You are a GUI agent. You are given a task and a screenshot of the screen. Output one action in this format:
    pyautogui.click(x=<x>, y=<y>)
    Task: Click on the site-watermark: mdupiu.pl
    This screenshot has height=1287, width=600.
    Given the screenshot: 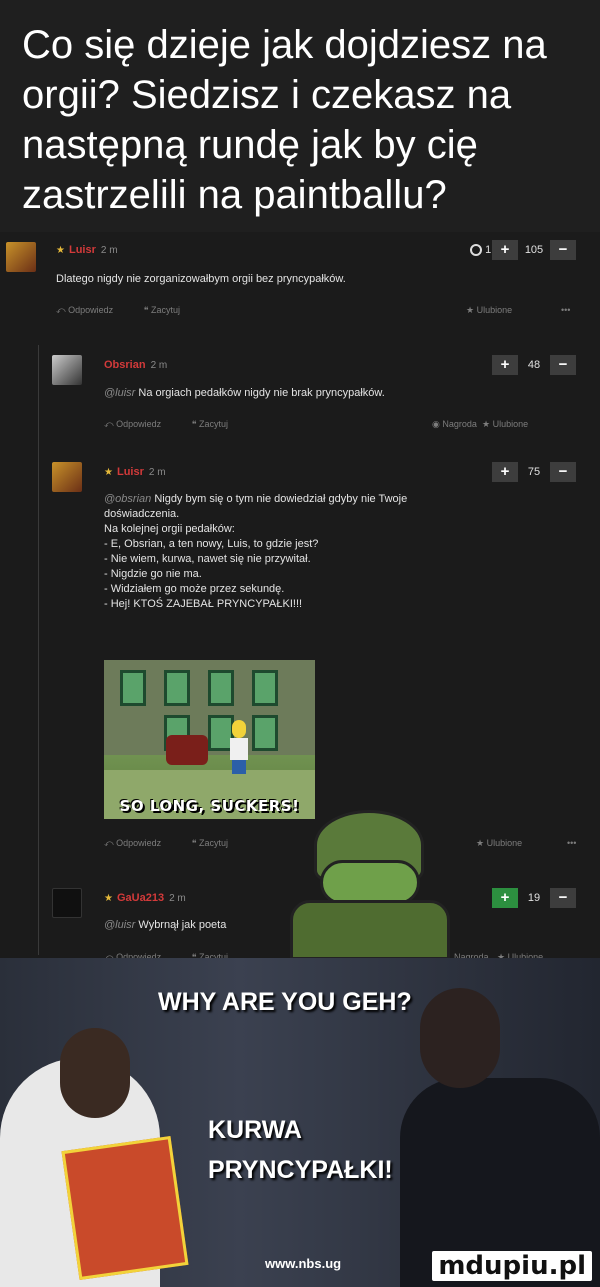 What is the action you would take?
    pyautogui.click(x=512, y=1266)
    